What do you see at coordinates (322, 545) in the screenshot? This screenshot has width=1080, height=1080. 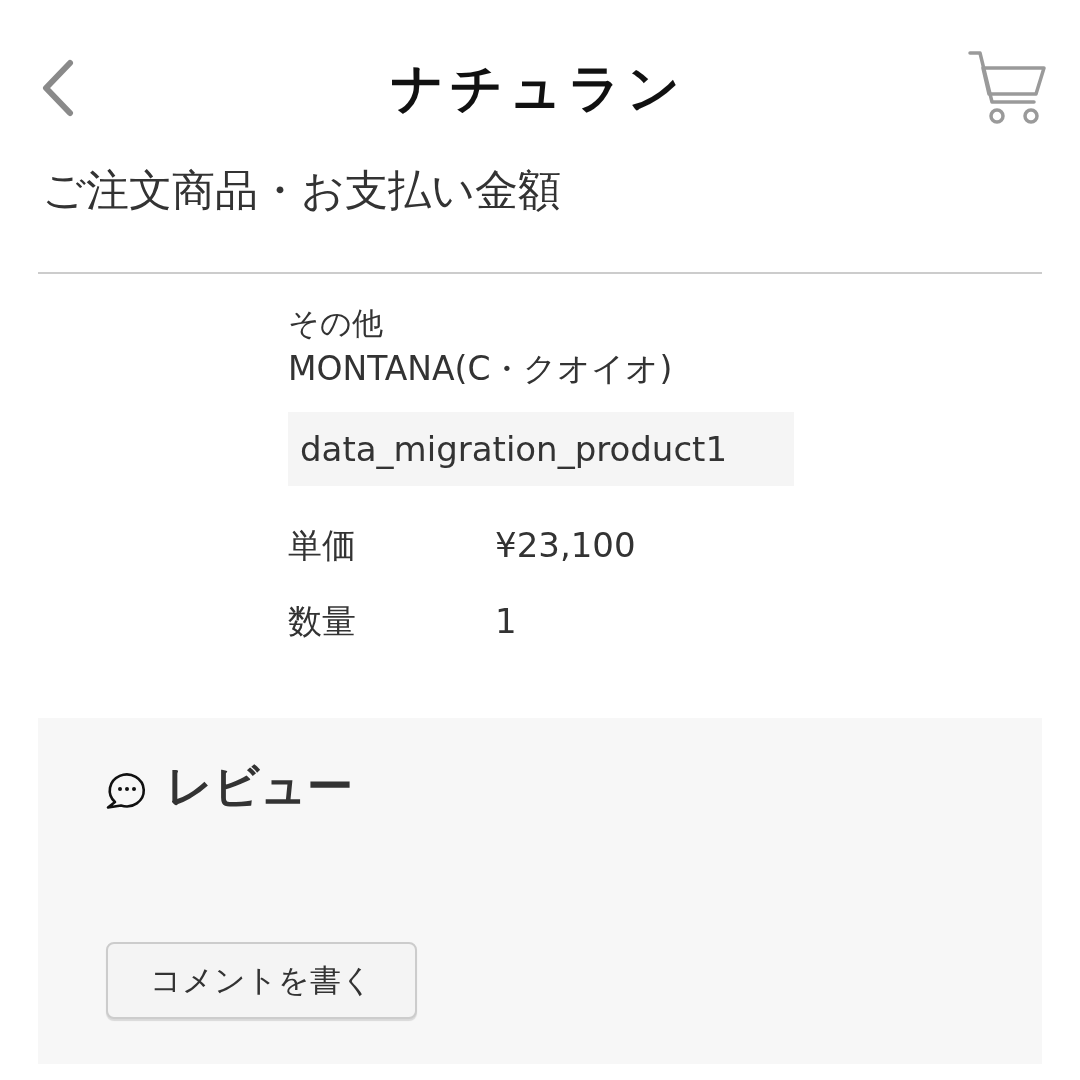 I see `detail-label: 単価` at bounding box center [322, 545].